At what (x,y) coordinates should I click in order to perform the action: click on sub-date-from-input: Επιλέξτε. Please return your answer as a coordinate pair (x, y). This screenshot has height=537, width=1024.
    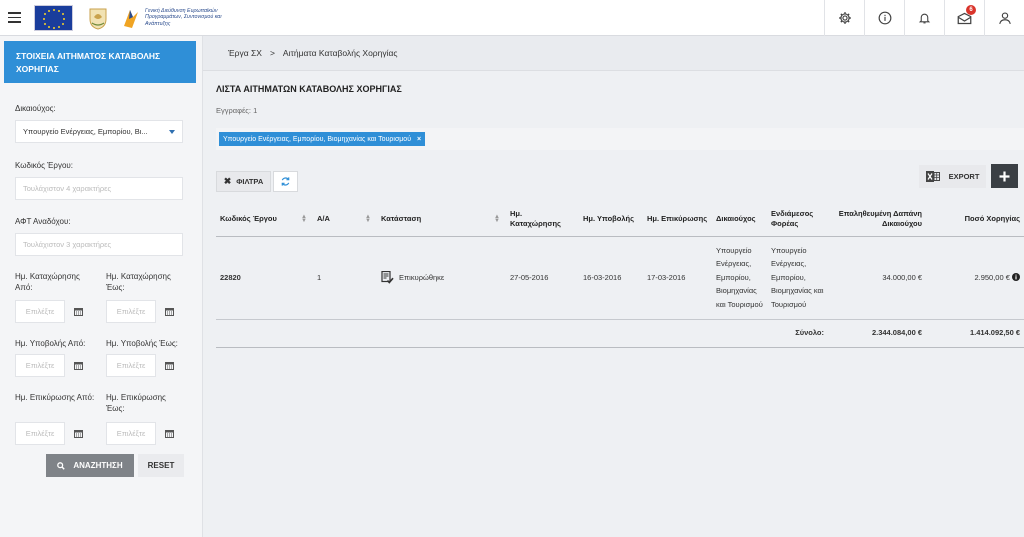
    Looking at the image, I should click on (40, 365).